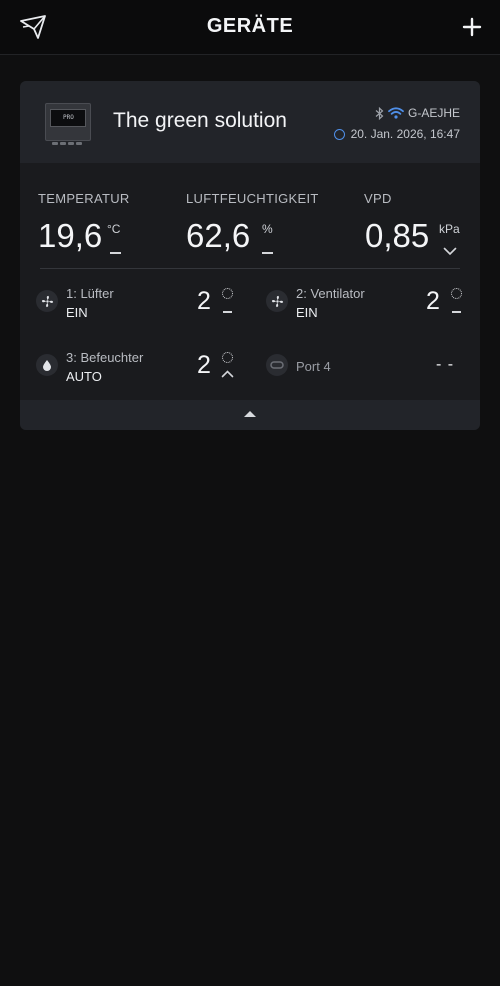 This screenshot has width=500, height=986. I want to click on plus-icon, so click(472, 27).